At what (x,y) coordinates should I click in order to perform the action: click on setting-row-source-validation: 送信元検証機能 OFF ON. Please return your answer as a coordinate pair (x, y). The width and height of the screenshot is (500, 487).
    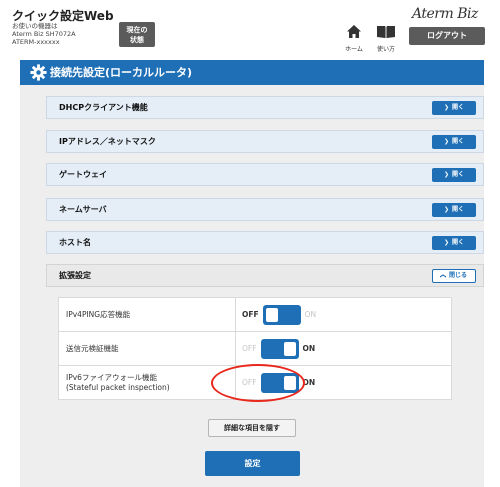
    Looking at the image, I should click on (255, 348).